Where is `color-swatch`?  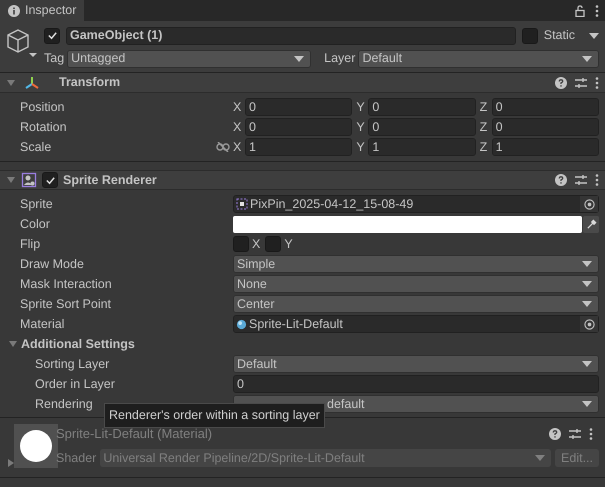 color-swatch is located at coordinates (407, 224).